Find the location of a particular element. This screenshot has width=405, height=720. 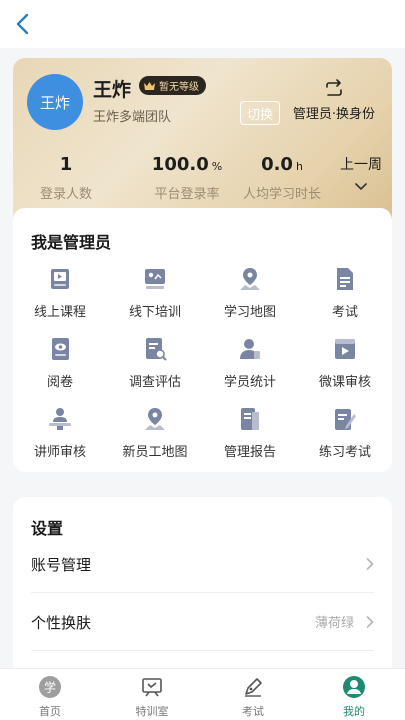

grid-item-label: 线下培训 is located at coordinates (154, 312).